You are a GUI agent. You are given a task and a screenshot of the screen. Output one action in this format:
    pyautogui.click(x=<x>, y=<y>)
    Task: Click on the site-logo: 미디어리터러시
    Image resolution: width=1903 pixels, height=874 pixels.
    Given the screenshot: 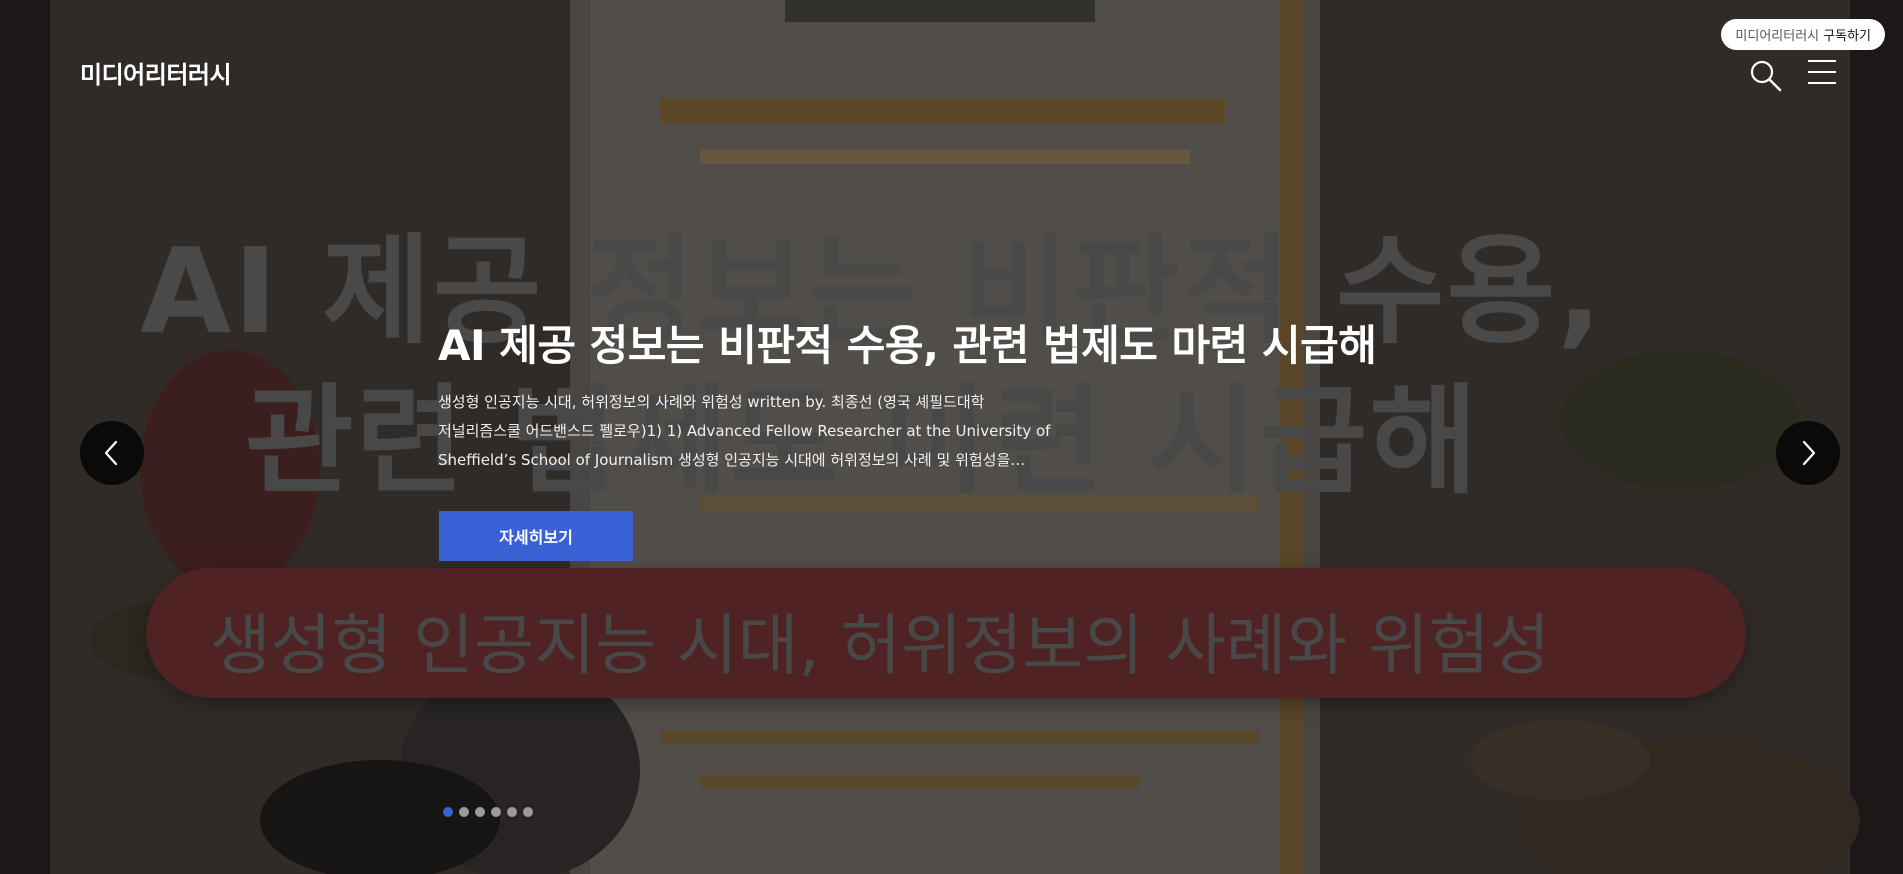 What is the action you would take?
    pyautogui.click(x=156, y=72)
    